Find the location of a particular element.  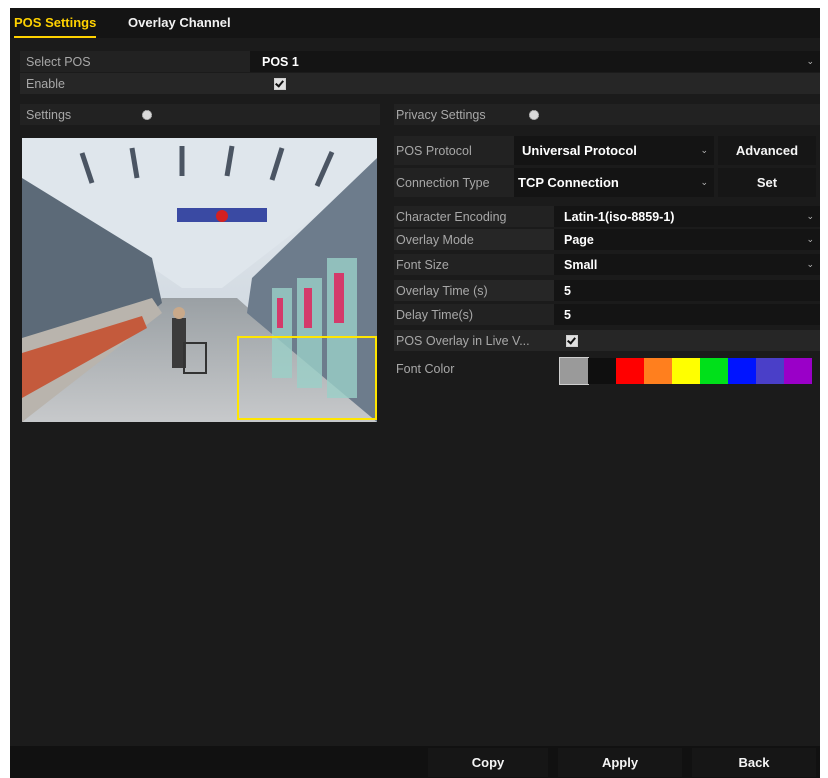

font-size-row: Font Size Small ⌄ is located at coordinates (607, 264).